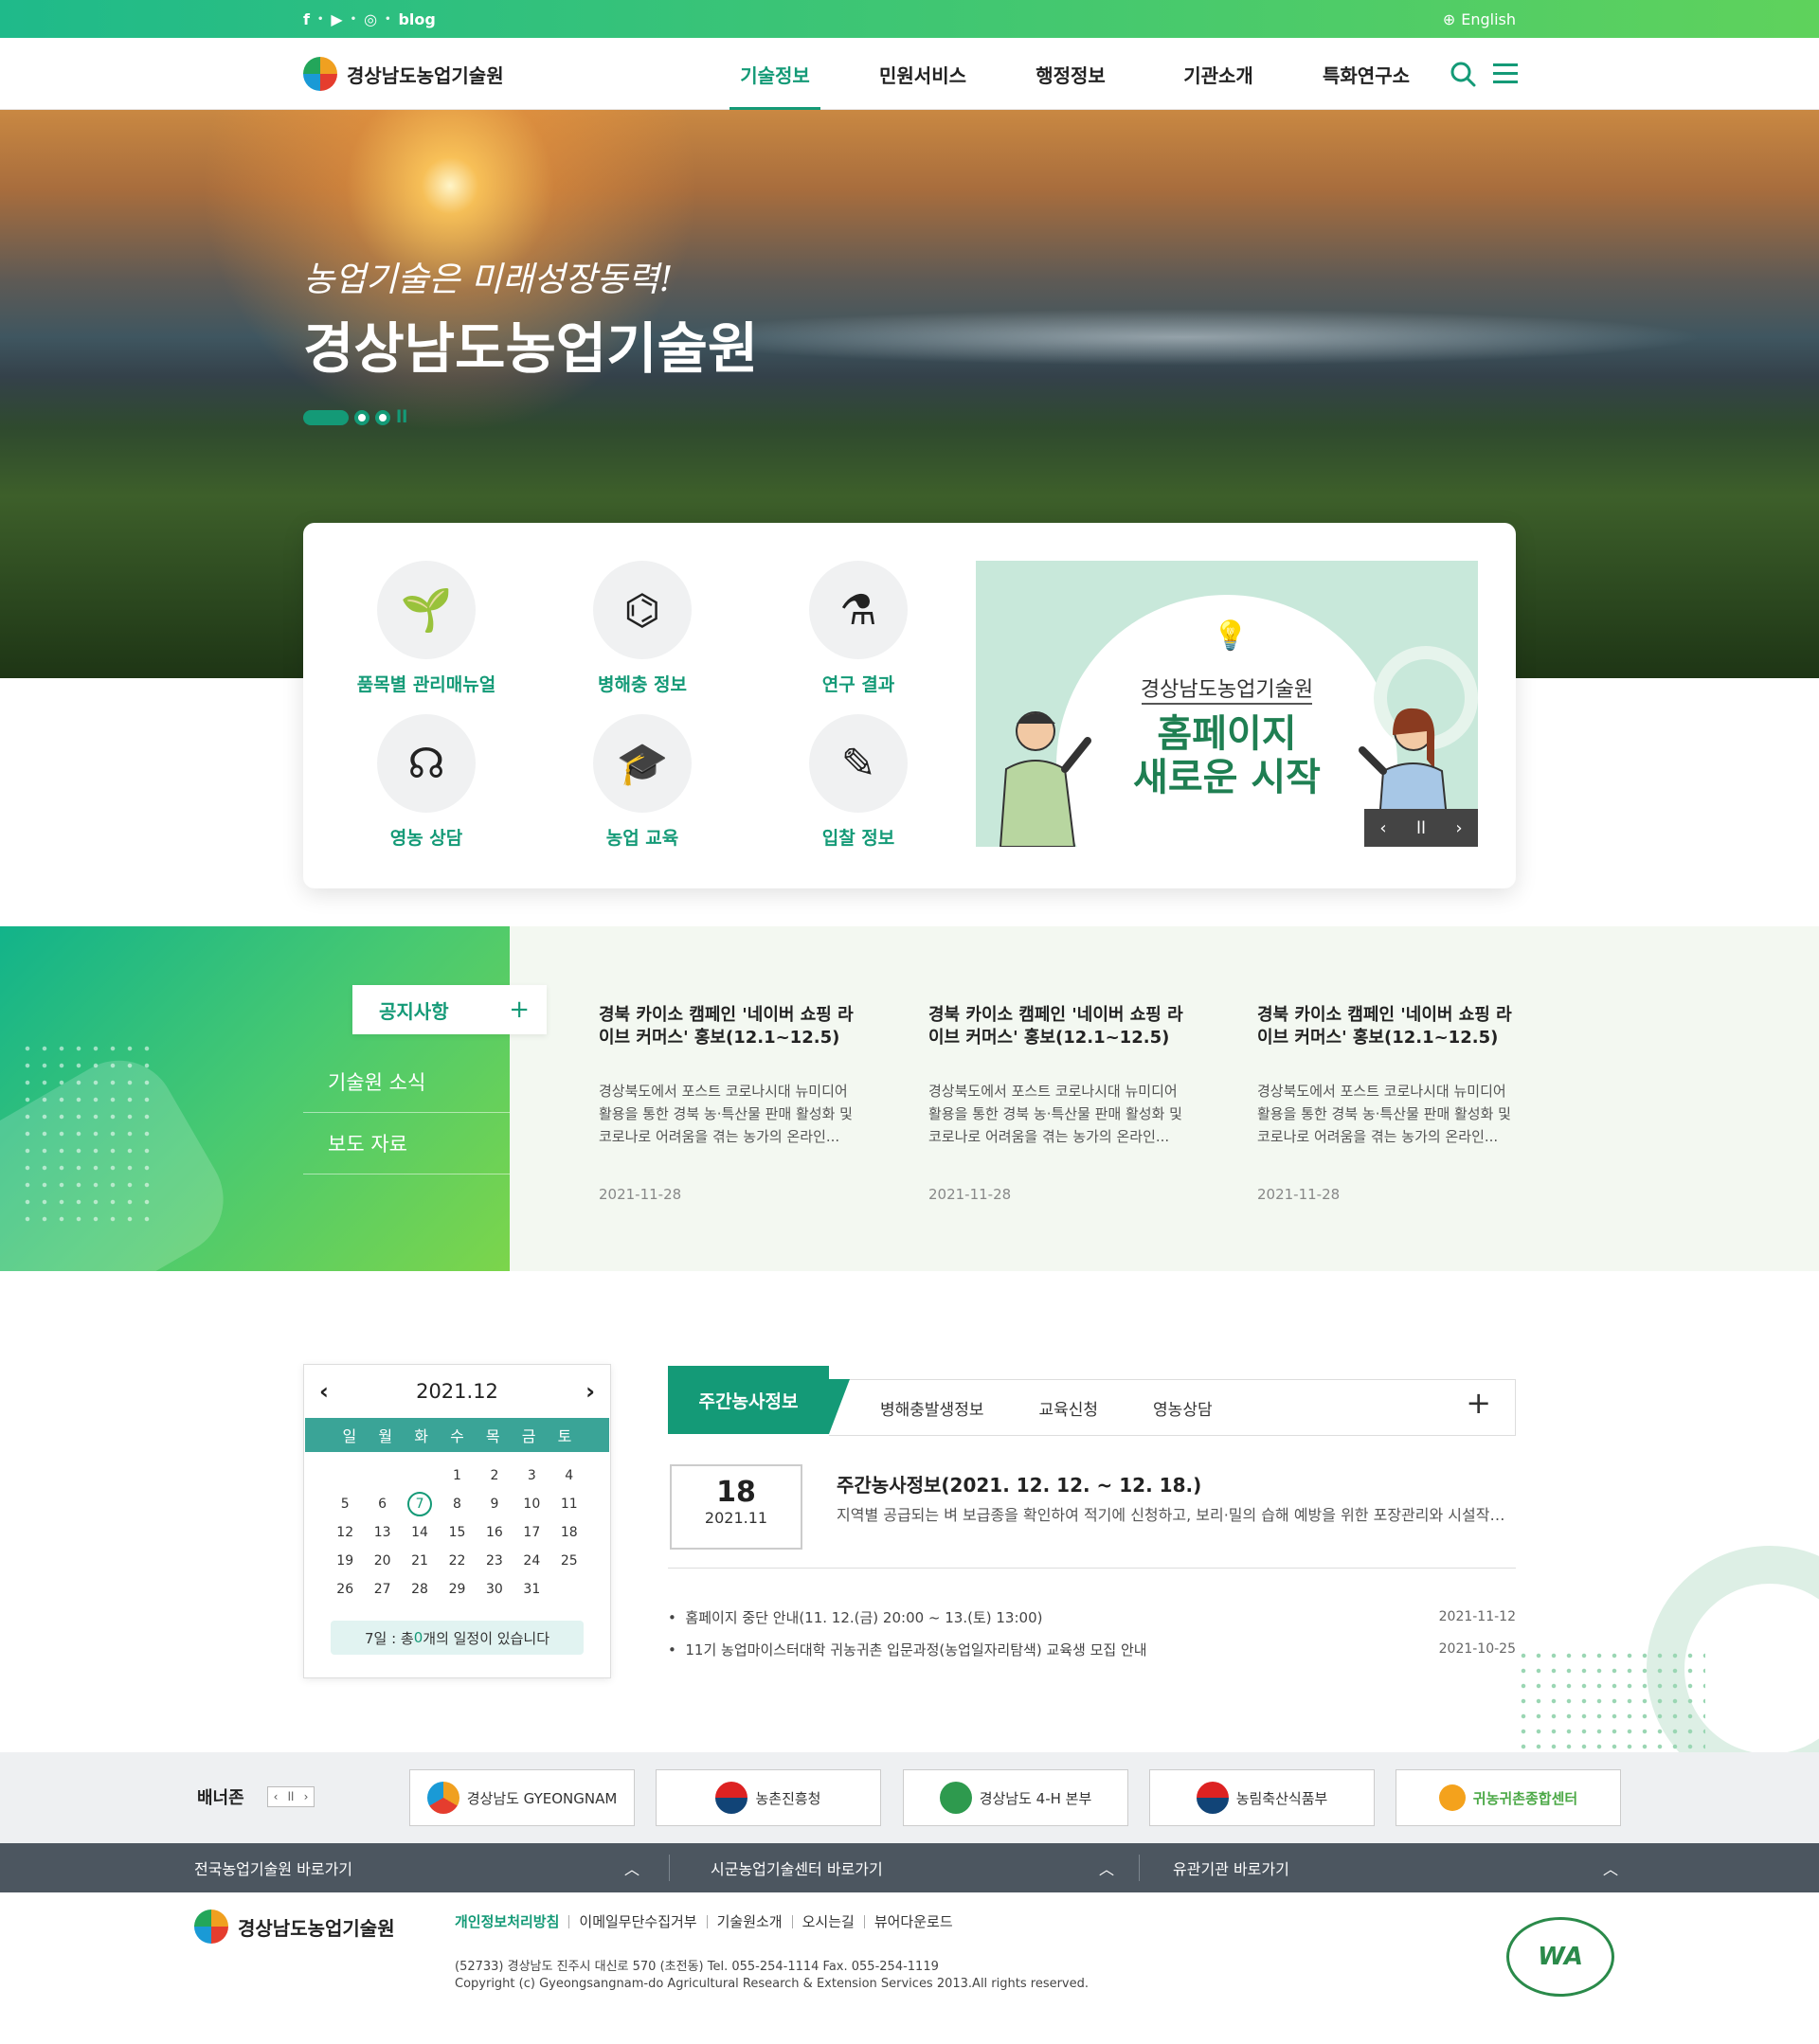  What do you see at coordinates (345, 1561) in the screenshot?
I see `calendar-day: 19` at bounding box center [345, 1561].